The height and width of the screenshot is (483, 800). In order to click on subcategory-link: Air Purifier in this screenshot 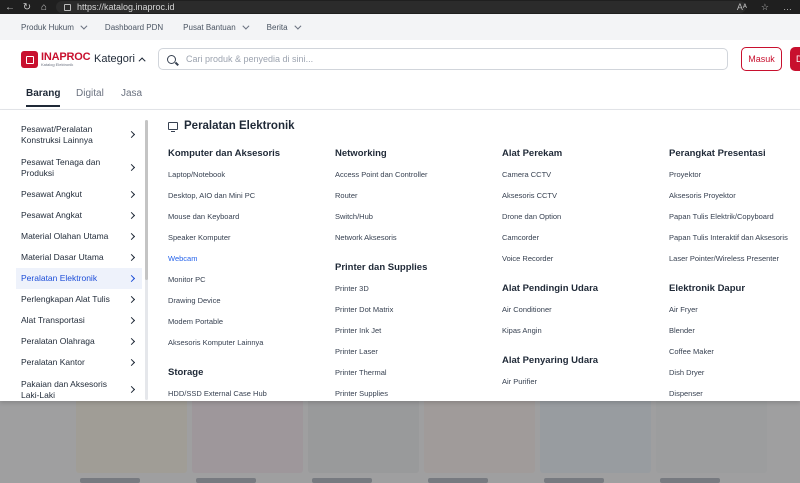, I will do `click(582, 387)`.